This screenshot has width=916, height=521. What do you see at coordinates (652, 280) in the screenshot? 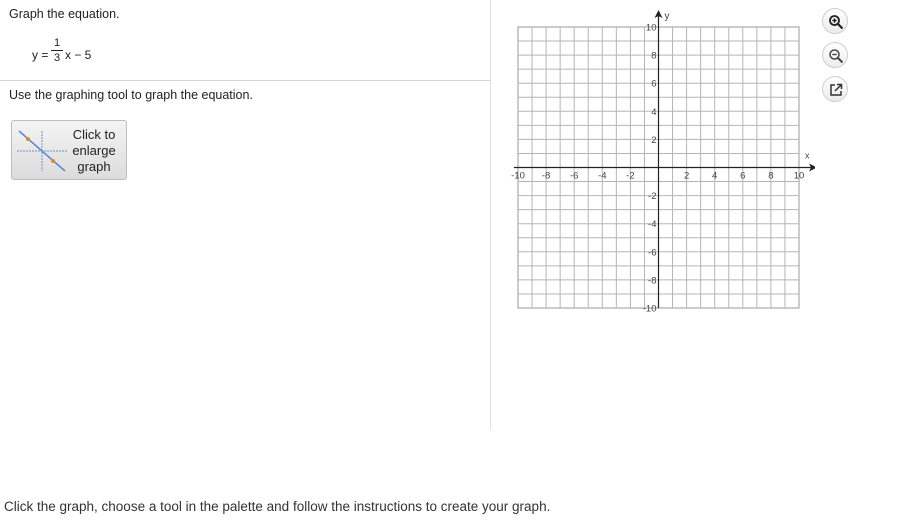
I see `y-tick-label: -8` at bounding box center [652, 280].